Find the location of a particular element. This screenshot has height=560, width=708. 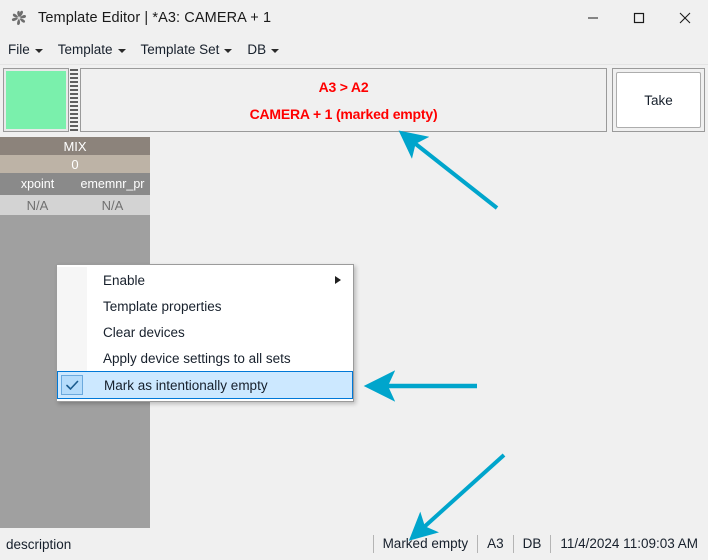

take-button-frame: Take is located at coordinates (658, 100).